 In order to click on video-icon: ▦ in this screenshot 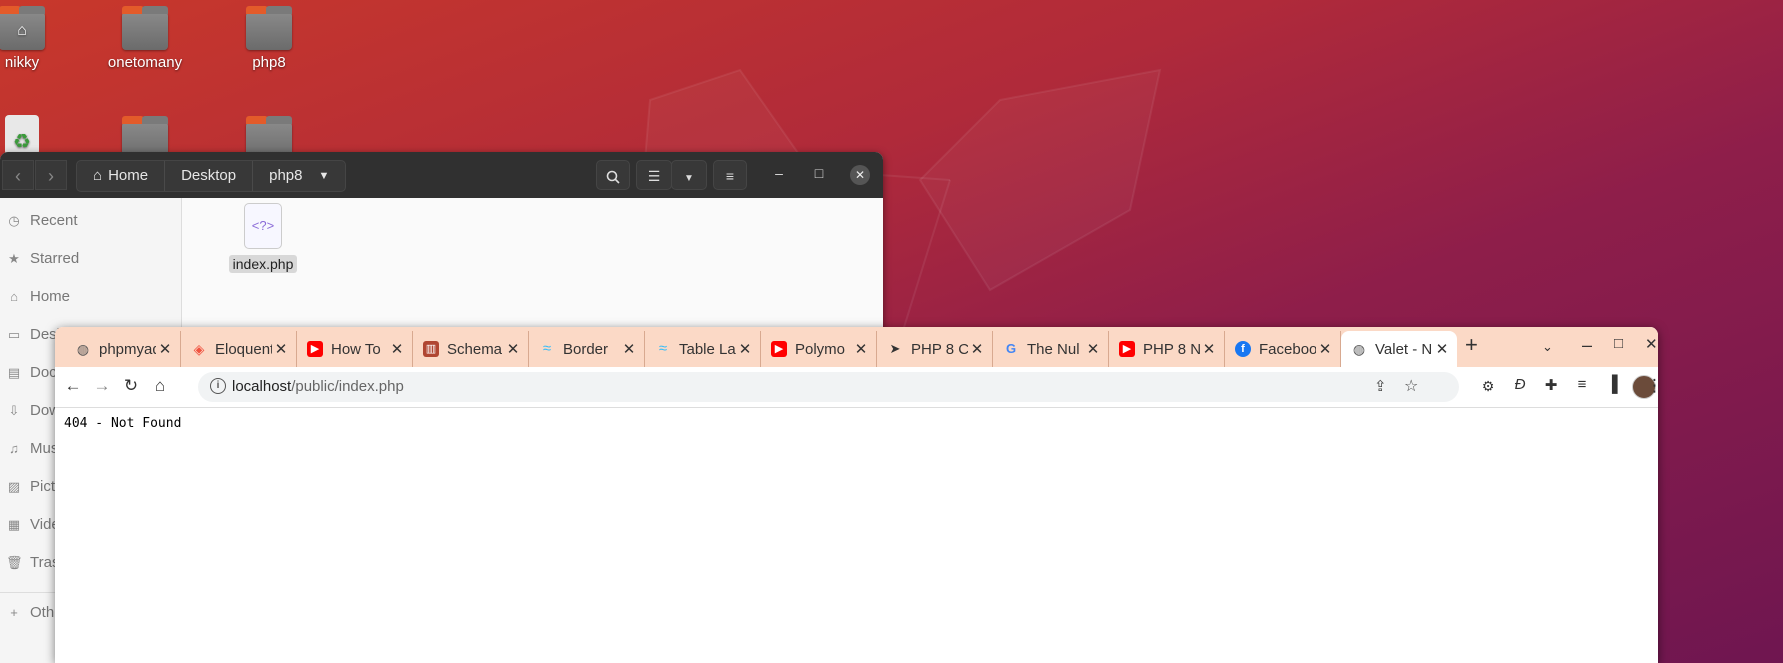, I will do `click(14, 524)`.